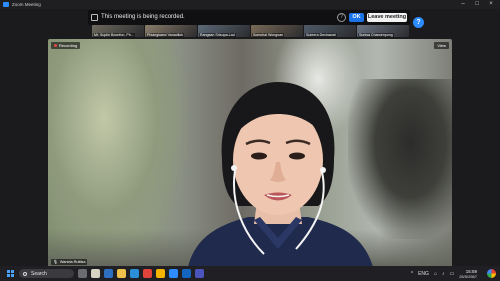 The image size is (500, 281). Describe the element at coordinates (147, 273) in the screenshot. I see `chrome-icon` at that location.